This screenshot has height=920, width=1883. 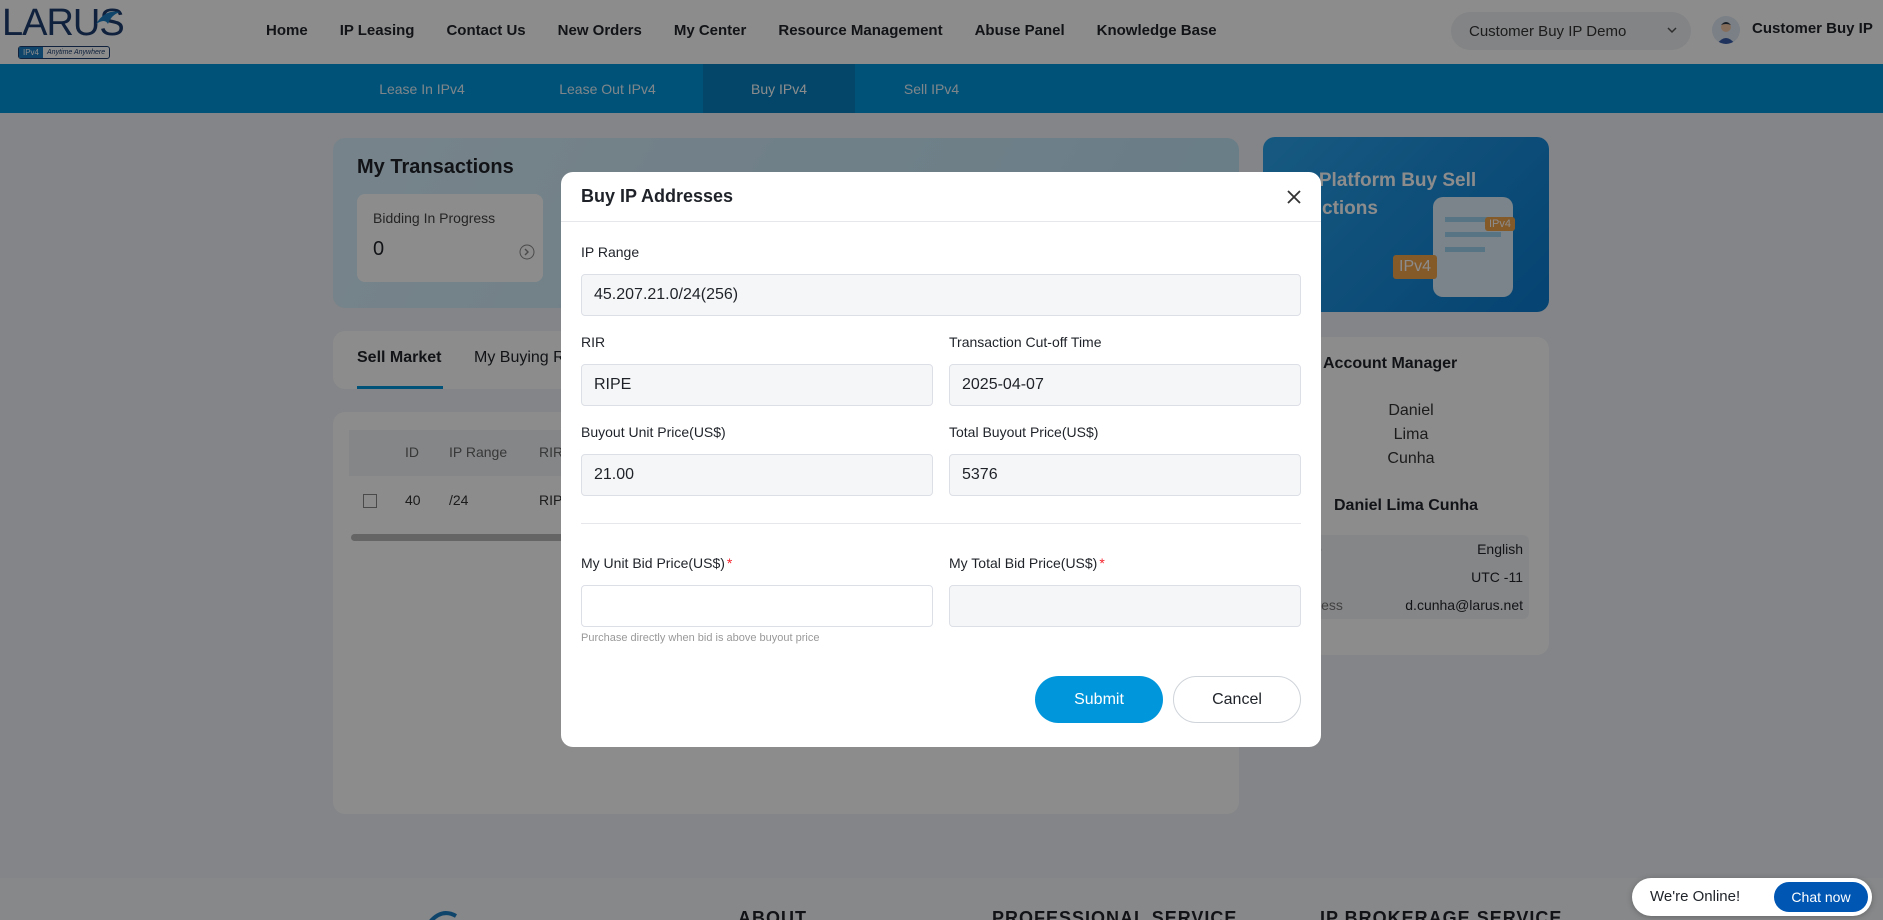 What do you see at coordinates (1099, 699) in the screenshot?
I see `submit-button: Submit` at bounding box center [1099, 699].